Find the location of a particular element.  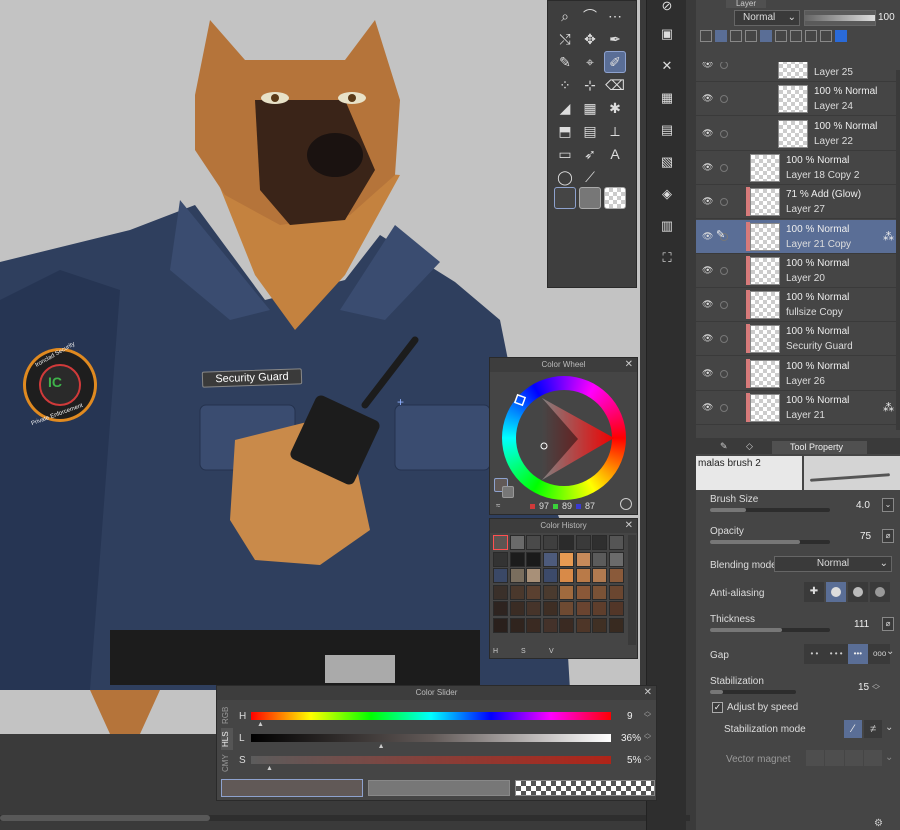

auto-select-icon: ⤭ is located at coordinates (565, 39).